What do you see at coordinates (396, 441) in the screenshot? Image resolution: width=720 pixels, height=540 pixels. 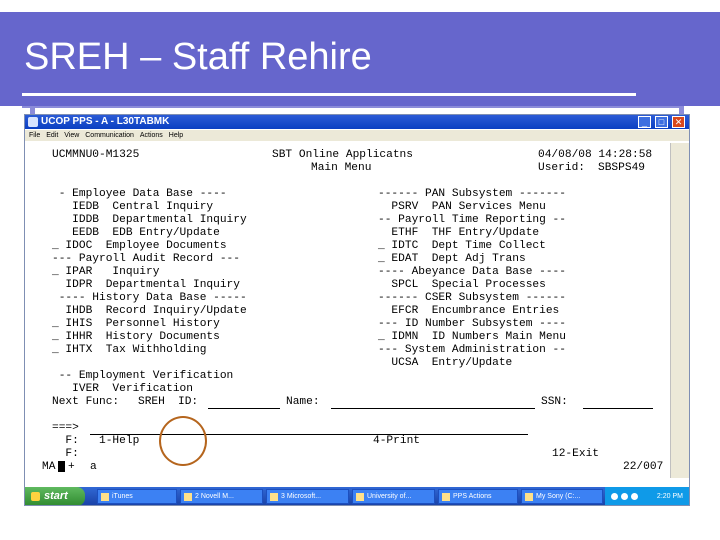 I see `function-key-print: 4-Print` at bounding box center [396, 441].